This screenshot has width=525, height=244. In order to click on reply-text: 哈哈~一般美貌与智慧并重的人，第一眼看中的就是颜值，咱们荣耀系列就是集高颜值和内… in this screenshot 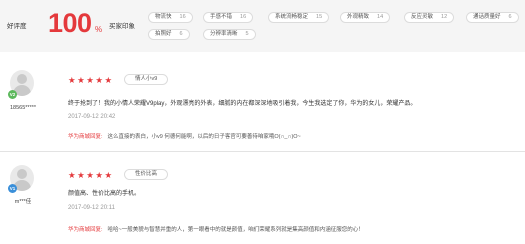, I will do `click(235, 230)`.